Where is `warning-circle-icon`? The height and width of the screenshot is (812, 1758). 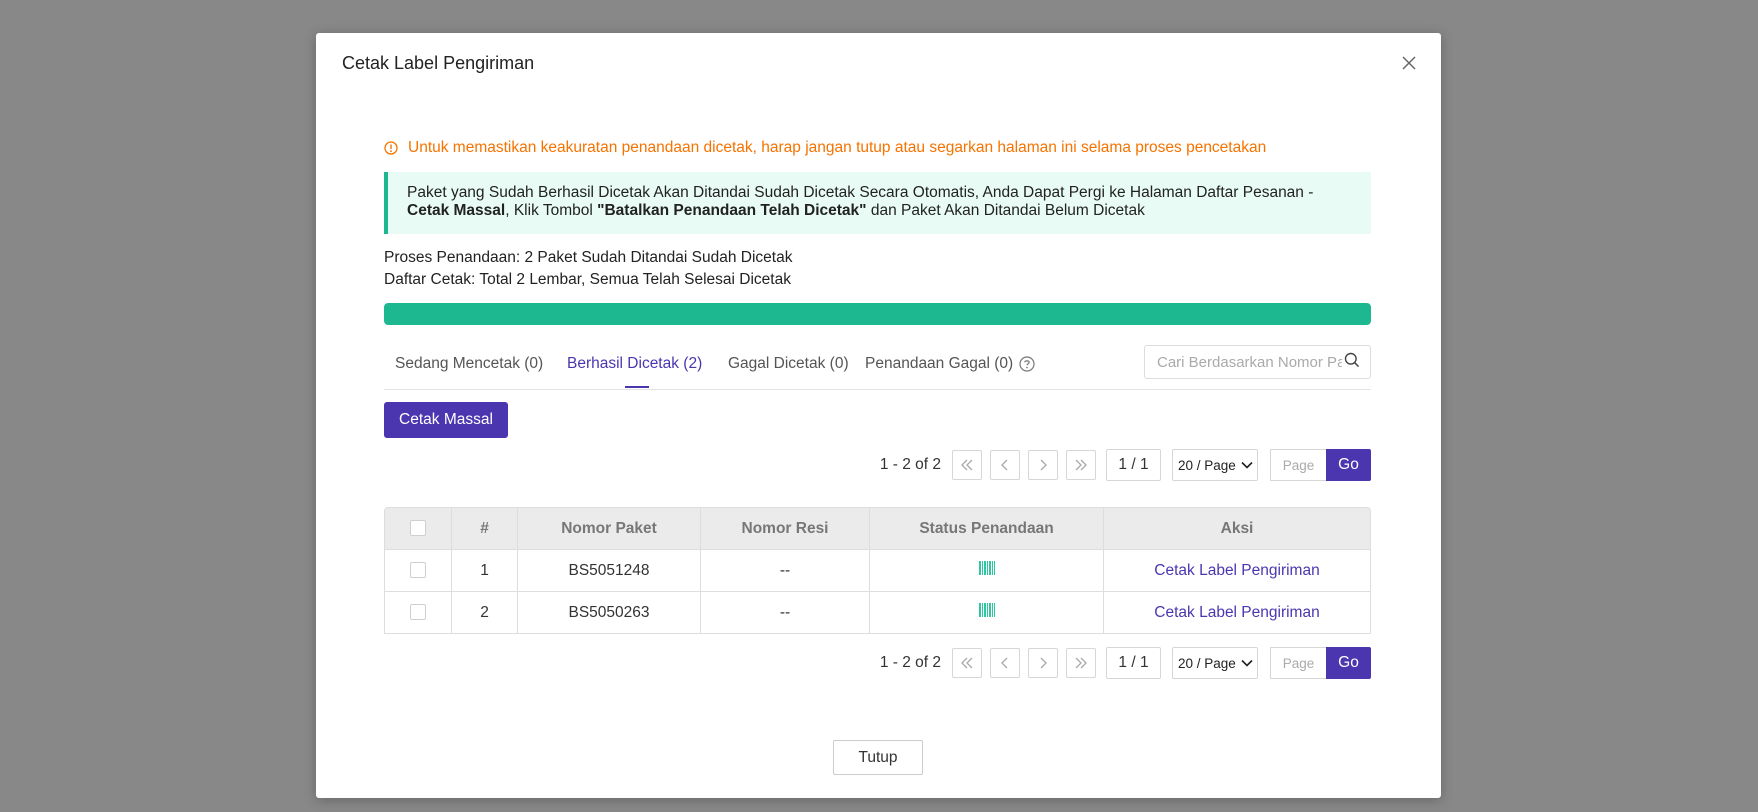 warning-circle-icon is located at coordinates (391, 148).